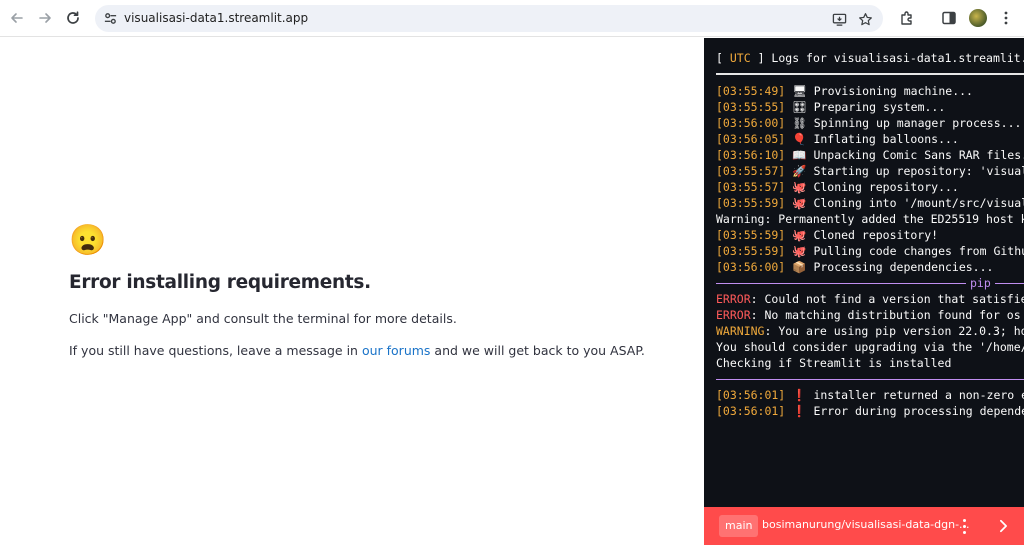 This screenshot has height=545, width=1024. What do you see at coordinates (949, 18) in the screenshot?
I see `side-panel-icon` at bounding box center [949, 18].